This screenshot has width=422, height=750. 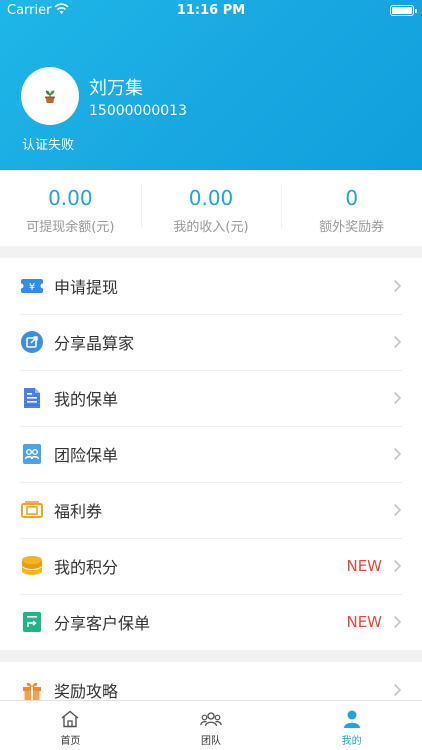 What do you see at coordinates (211, 566) in the screenshot?
I see `menu-item-my-points: 我的积分 NEW` at bounding box center [211, 566].